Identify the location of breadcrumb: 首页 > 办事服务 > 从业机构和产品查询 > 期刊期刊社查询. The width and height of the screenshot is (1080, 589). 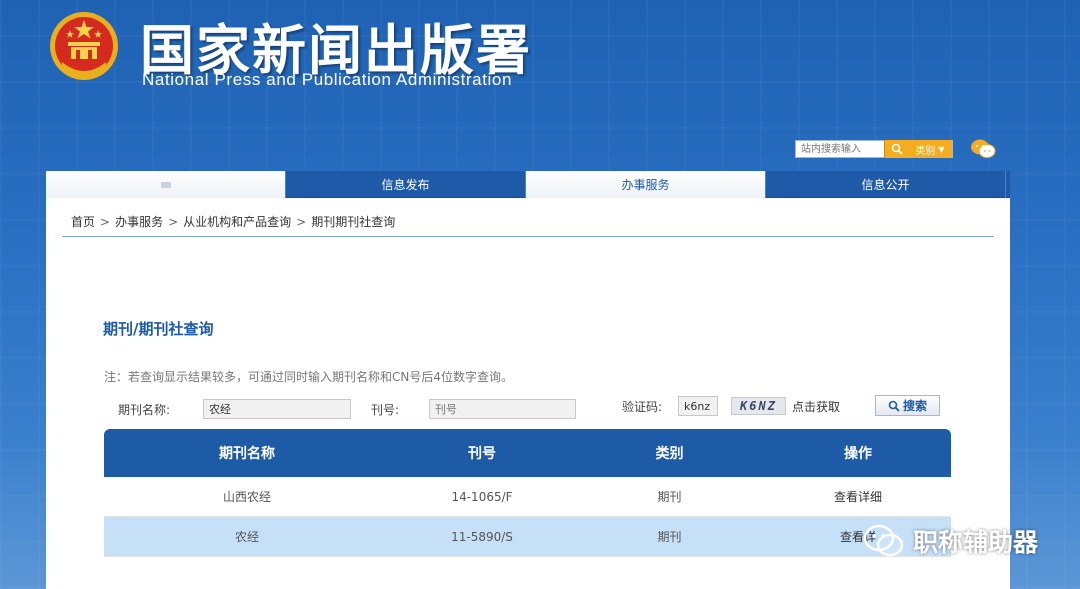
(233, 221).